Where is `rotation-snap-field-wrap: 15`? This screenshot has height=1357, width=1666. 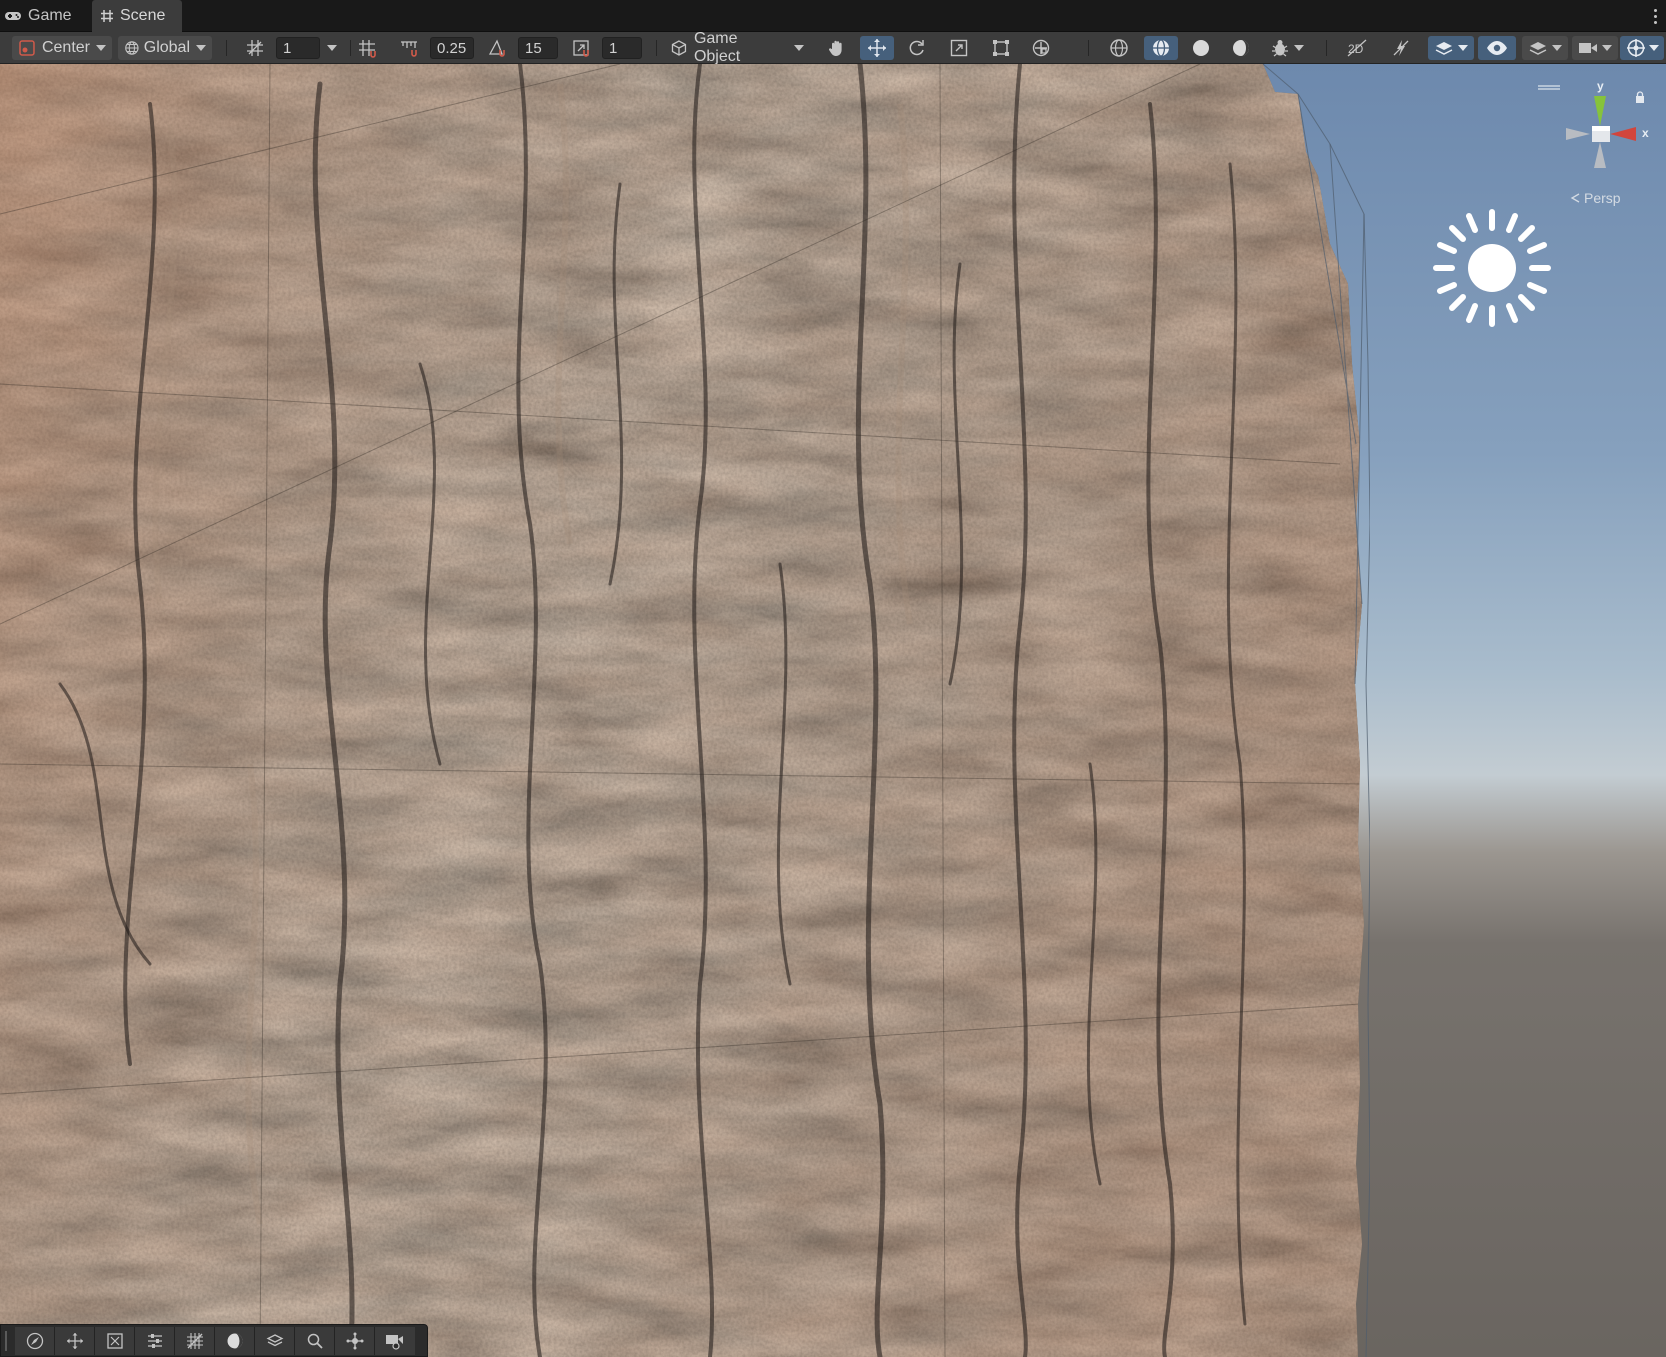
rotation-snap-field-wrap: 15 is located at coordinates (538, 48).